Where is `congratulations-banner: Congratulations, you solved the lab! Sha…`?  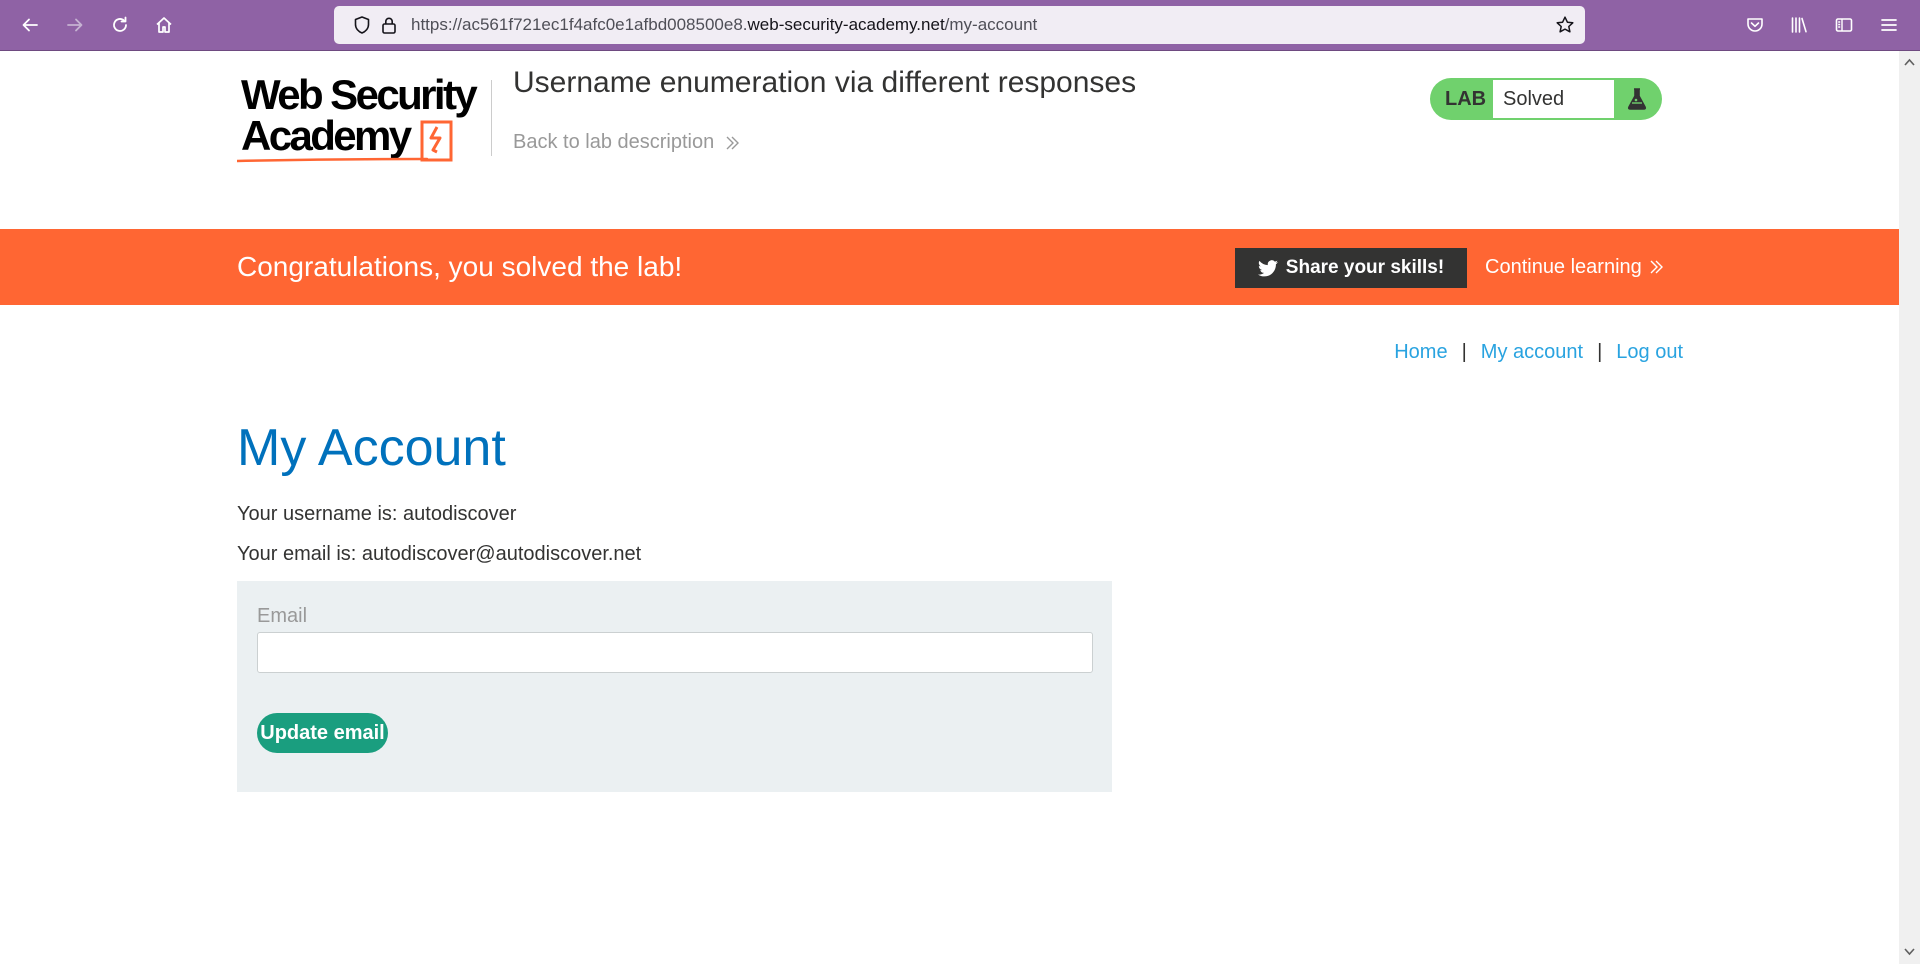
congratulations-banner: Congratulations, you solved the lab! Sha… is located at coordinates (949, 267).